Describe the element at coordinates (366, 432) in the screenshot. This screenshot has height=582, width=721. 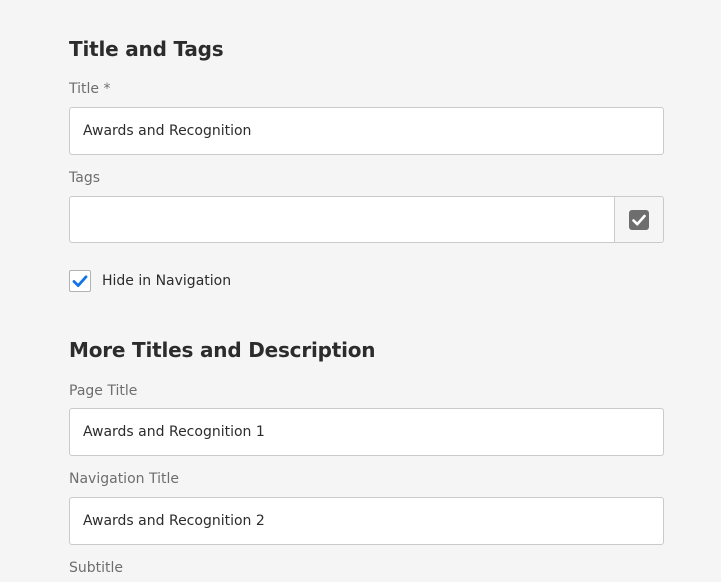
I see `page-title-input` at that location.